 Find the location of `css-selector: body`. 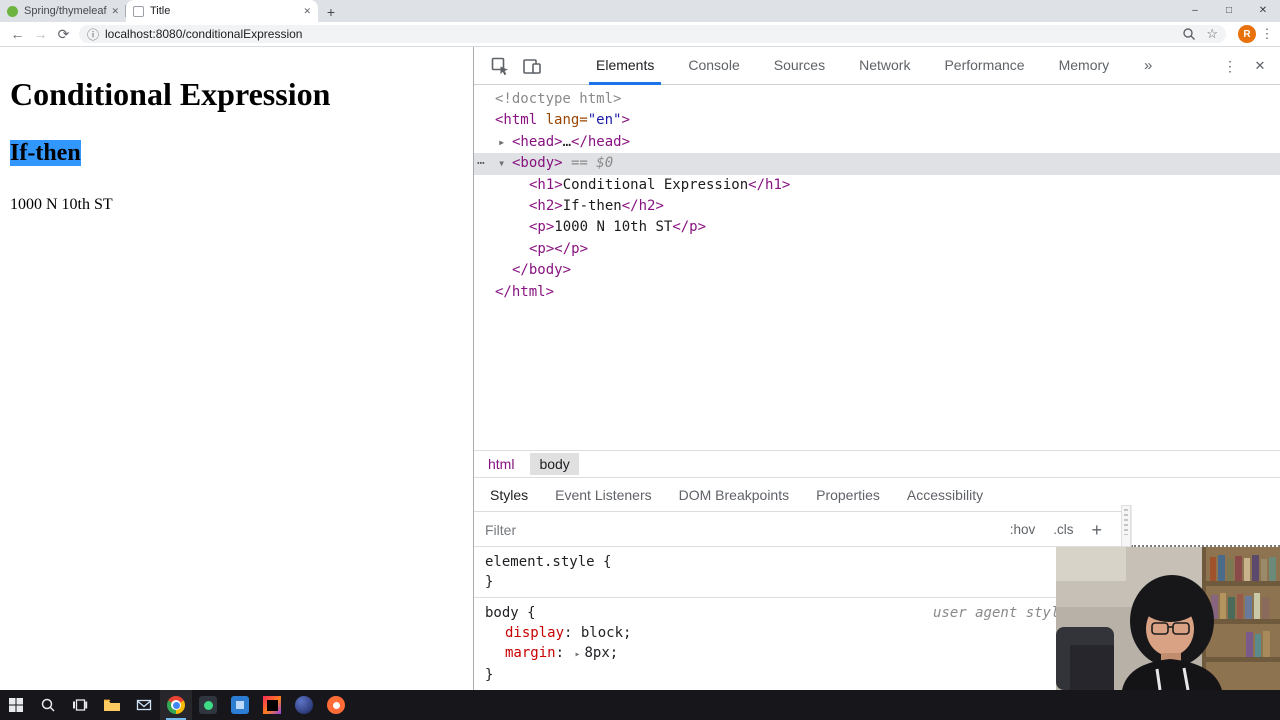

css-selector: body is located at coordinates (502, 613).